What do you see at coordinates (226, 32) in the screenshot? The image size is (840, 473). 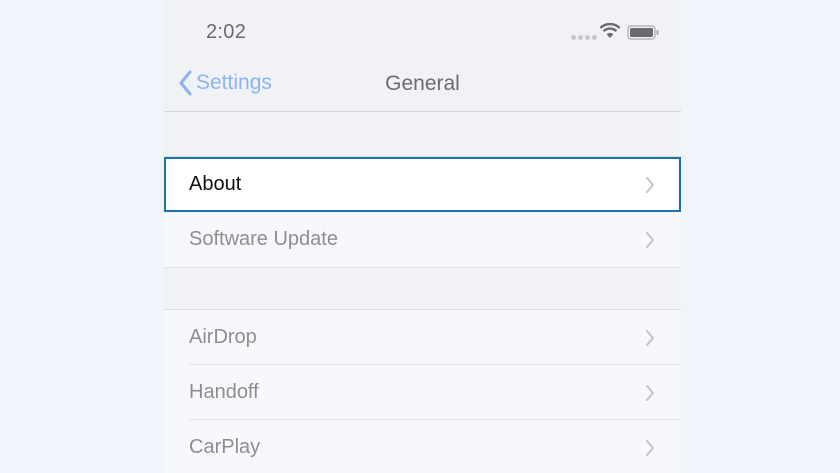 I see `status-time: 2:02` at bounding box center [226, 32].